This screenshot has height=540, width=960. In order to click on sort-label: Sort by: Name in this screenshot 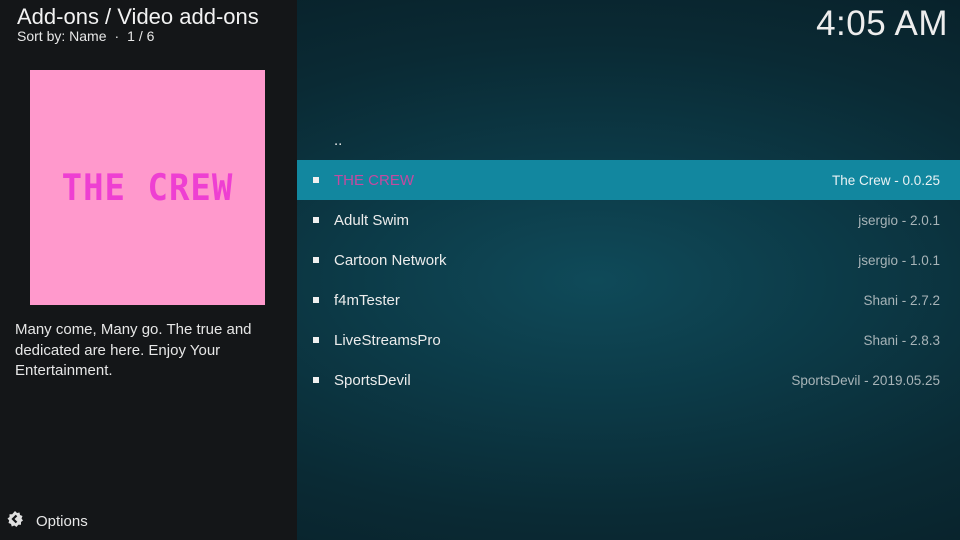, I will do `click(62, 36)`.